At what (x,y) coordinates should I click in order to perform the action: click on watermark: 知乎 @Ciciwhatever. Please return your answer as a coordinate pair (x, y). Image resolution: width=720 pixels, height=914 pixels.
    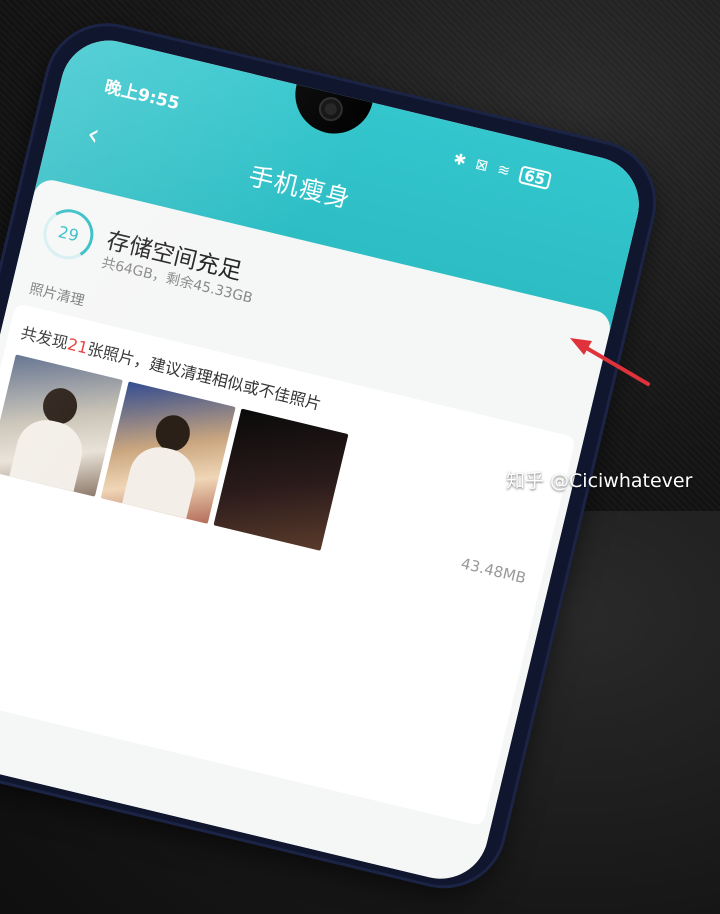
    Looking at the image, I should click on (599, 481).